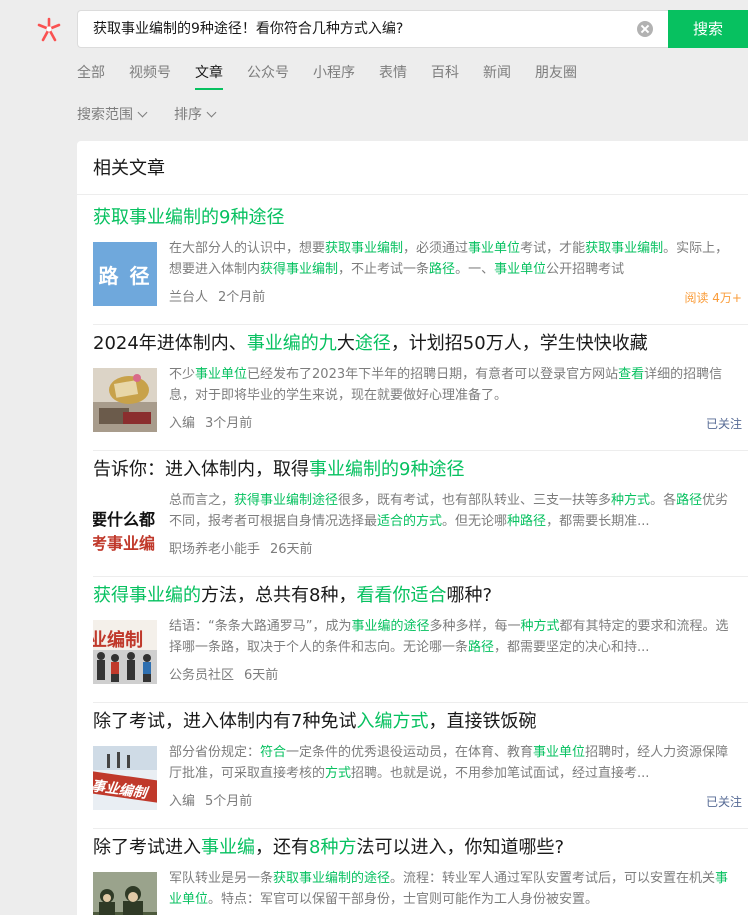 Image resolution: width=748 pixels, height=915 pixels. I want to click on filter-dropdown-1: 排序, so click(195, 114).